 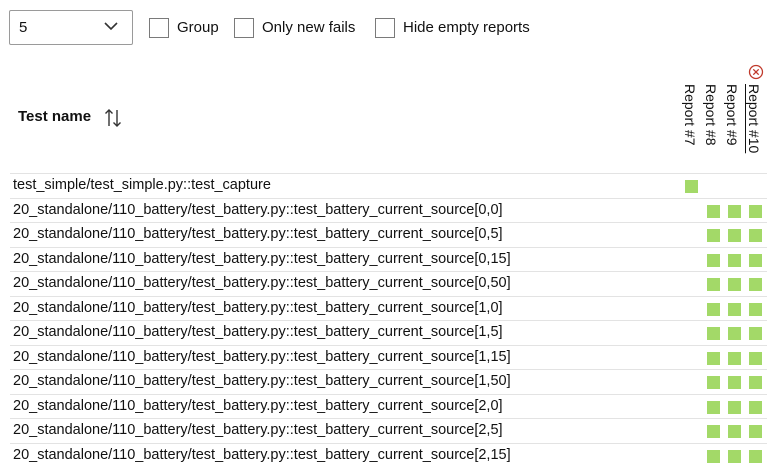 What do you see at coordinates (244, 28) in the screenshot?
I see `only-new-fails-checkbox-box` at bounding box center [244, 28].